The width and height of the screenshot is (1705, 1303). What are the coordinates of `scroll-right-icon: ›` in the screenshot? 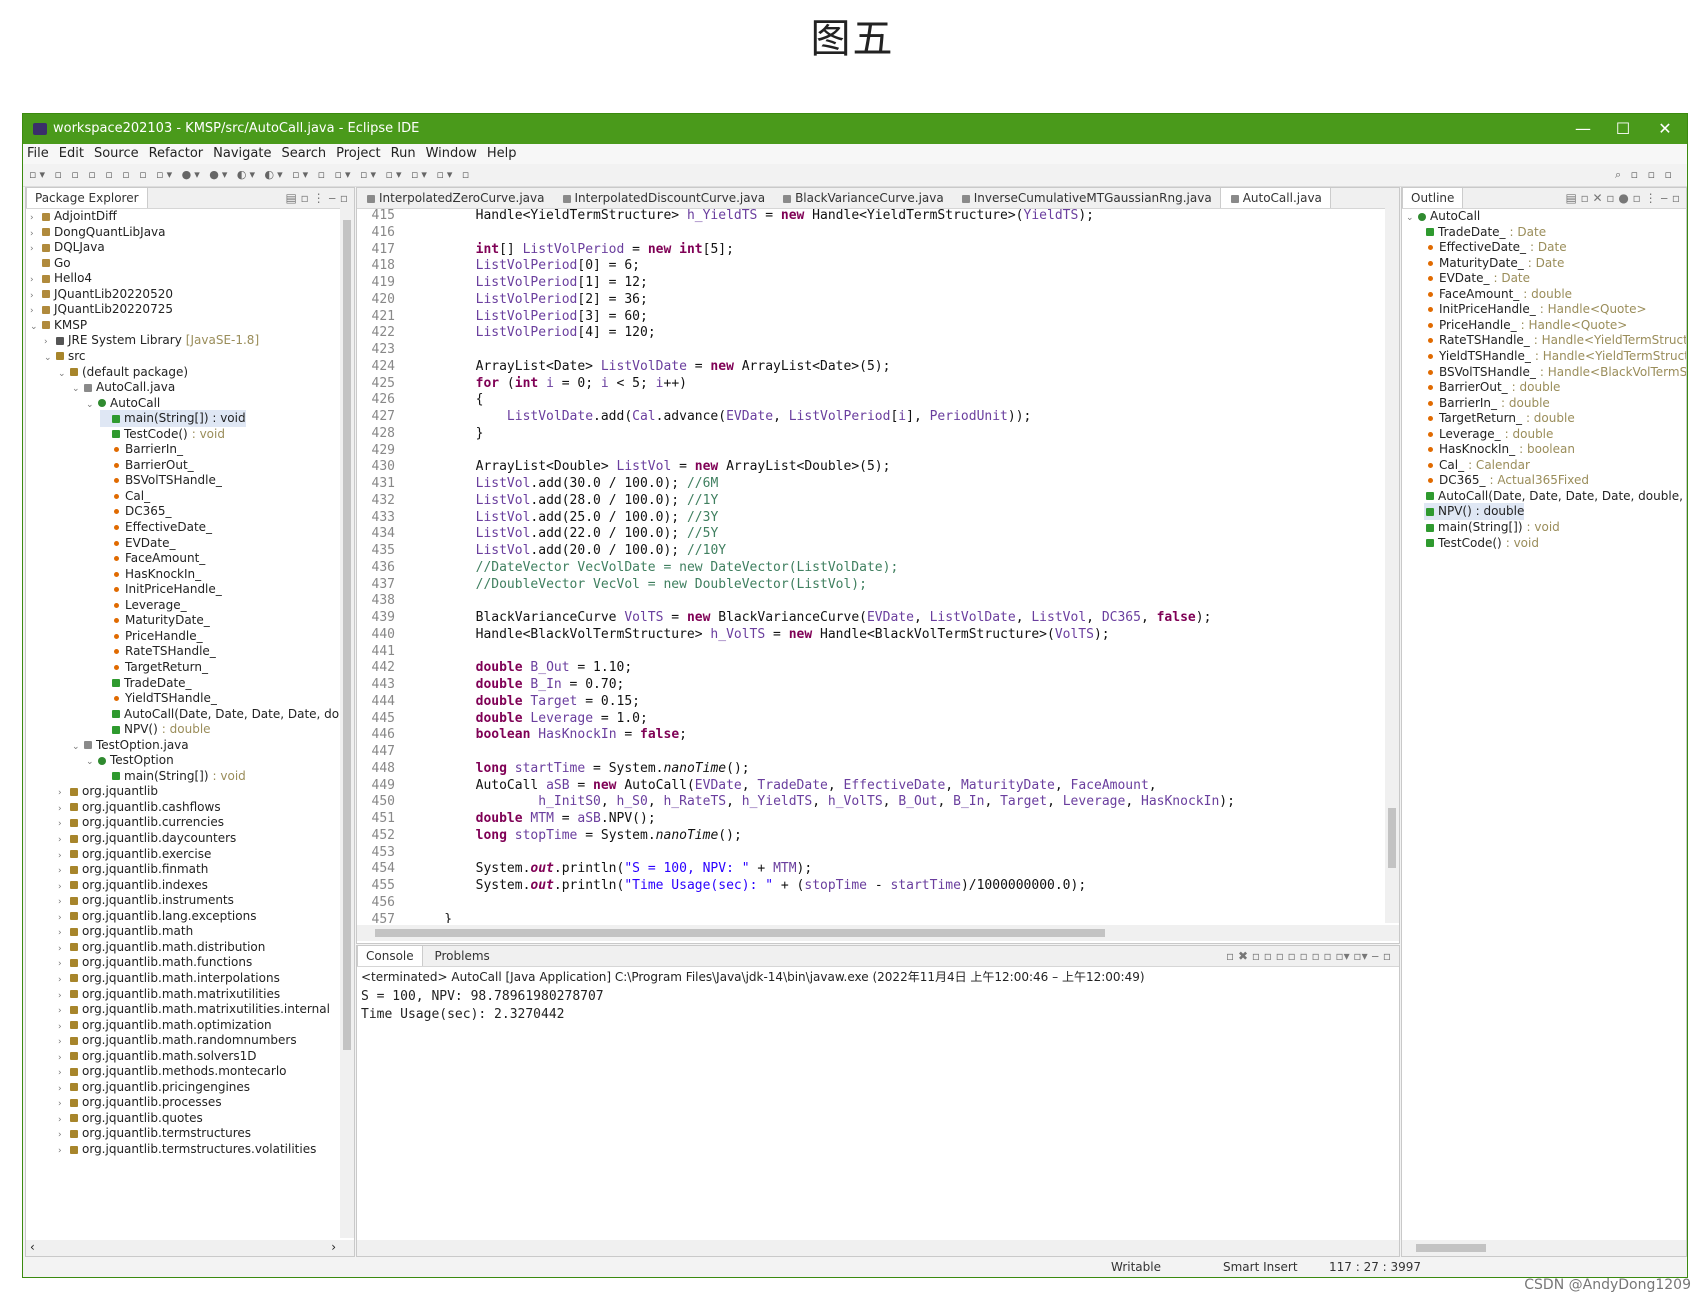 It's located at (333, 1247).